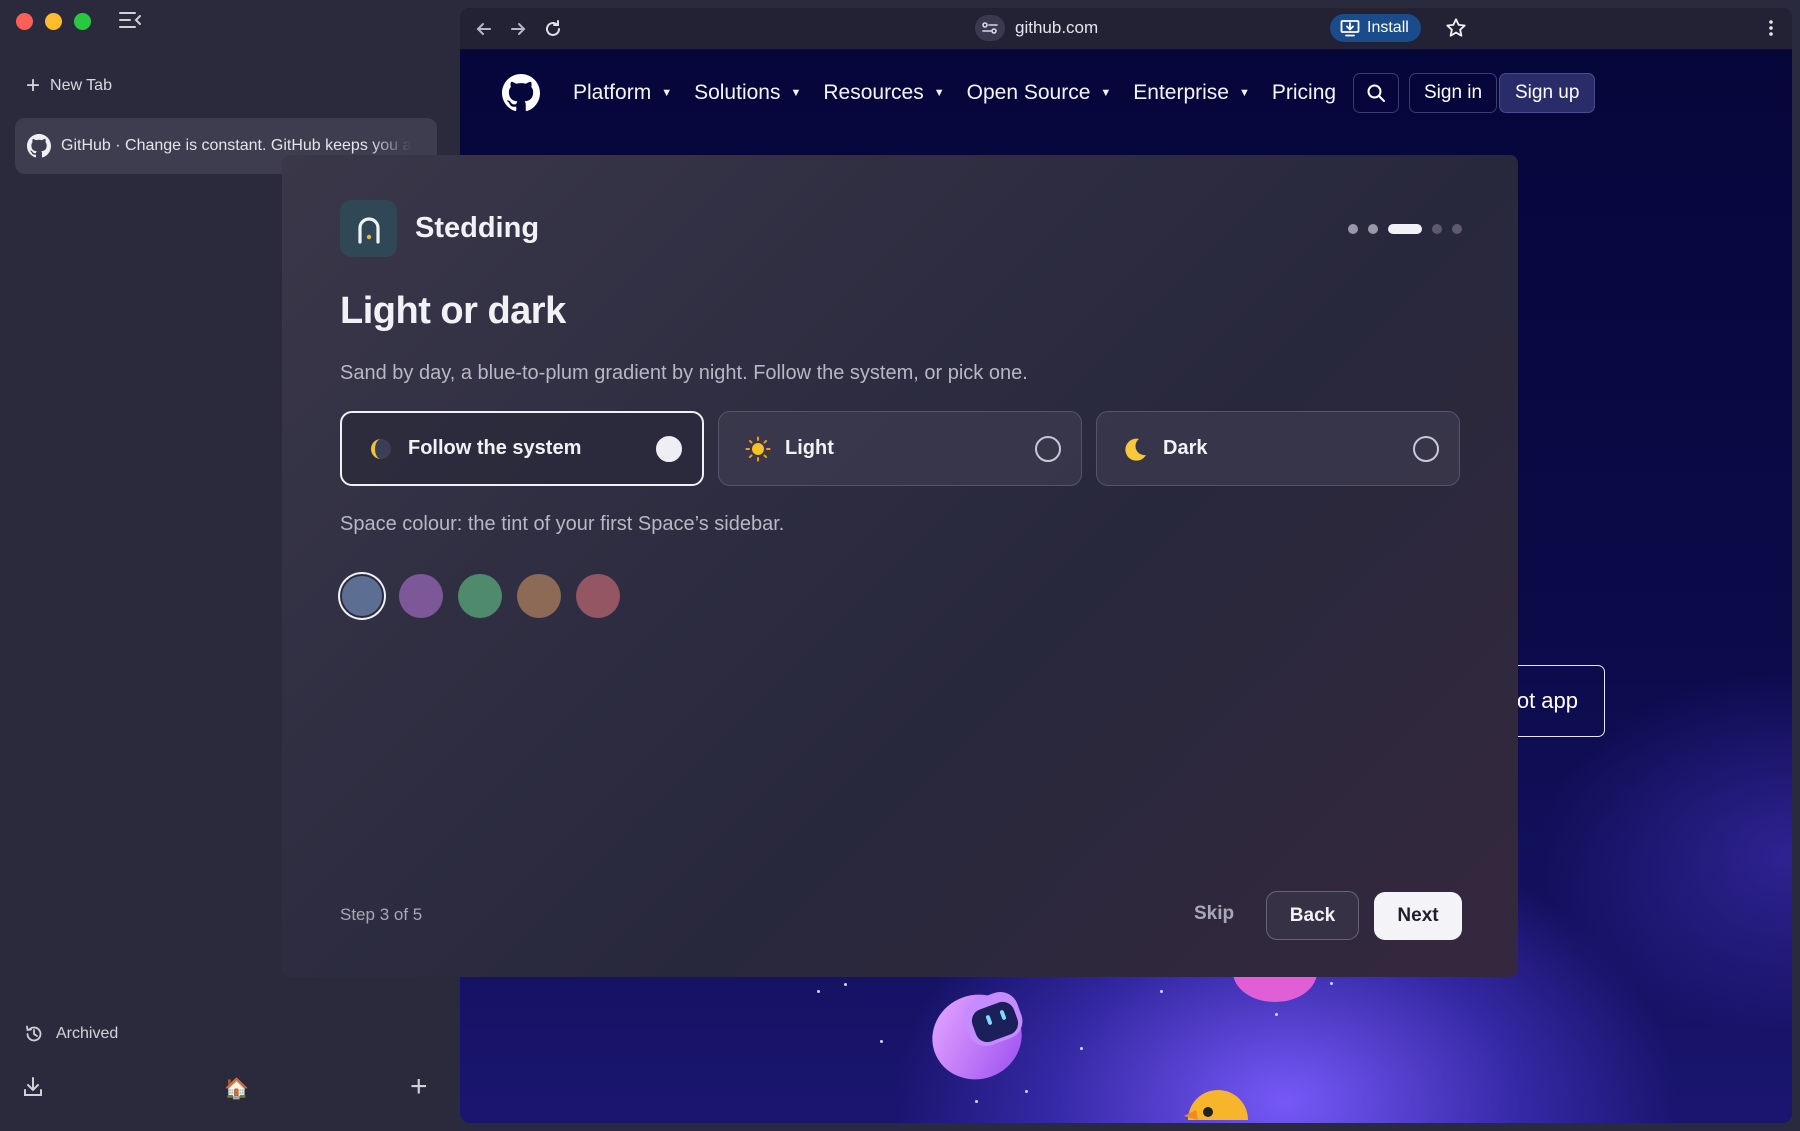 This screenshot has height=1131, width=1800. I want to click on theme-option-light: Light, so click(900, 448).